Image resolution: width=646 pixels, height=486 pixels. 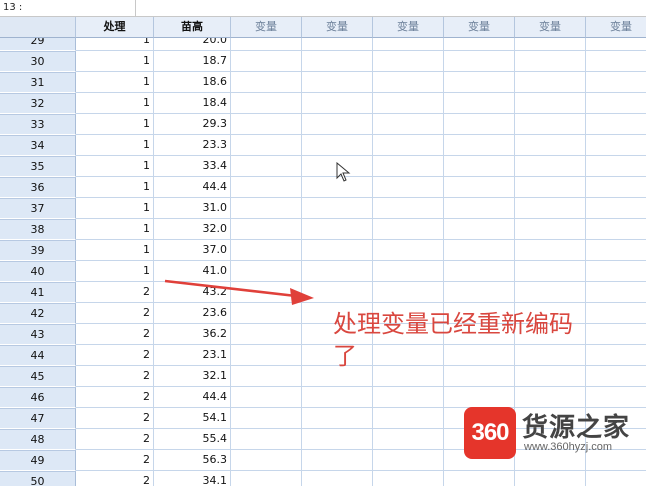 I want to click on cell-height: 33.4, so click(x=192, y=166).